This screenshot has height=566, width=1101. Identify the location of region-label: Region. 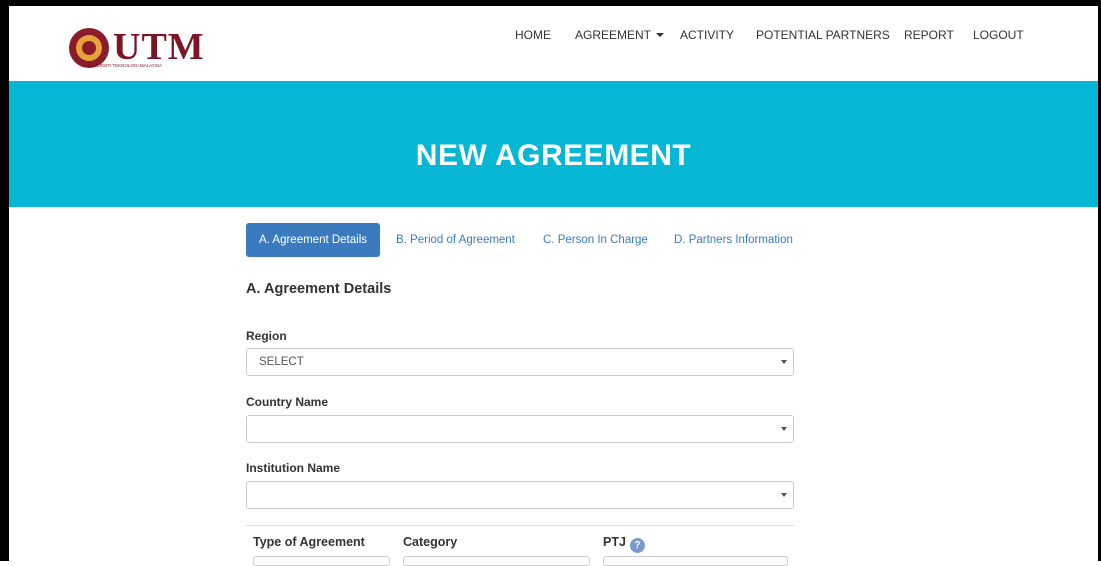
(266, 336).